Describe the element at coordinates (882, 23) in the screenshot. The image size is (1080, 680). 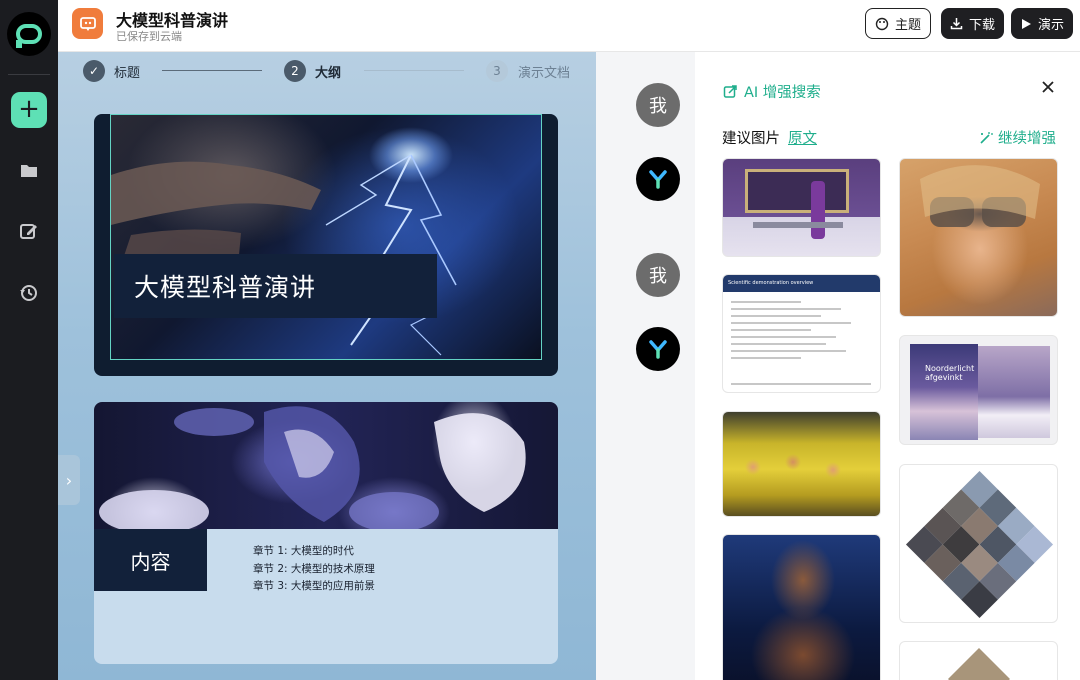
I see `palette-icon` at that location.